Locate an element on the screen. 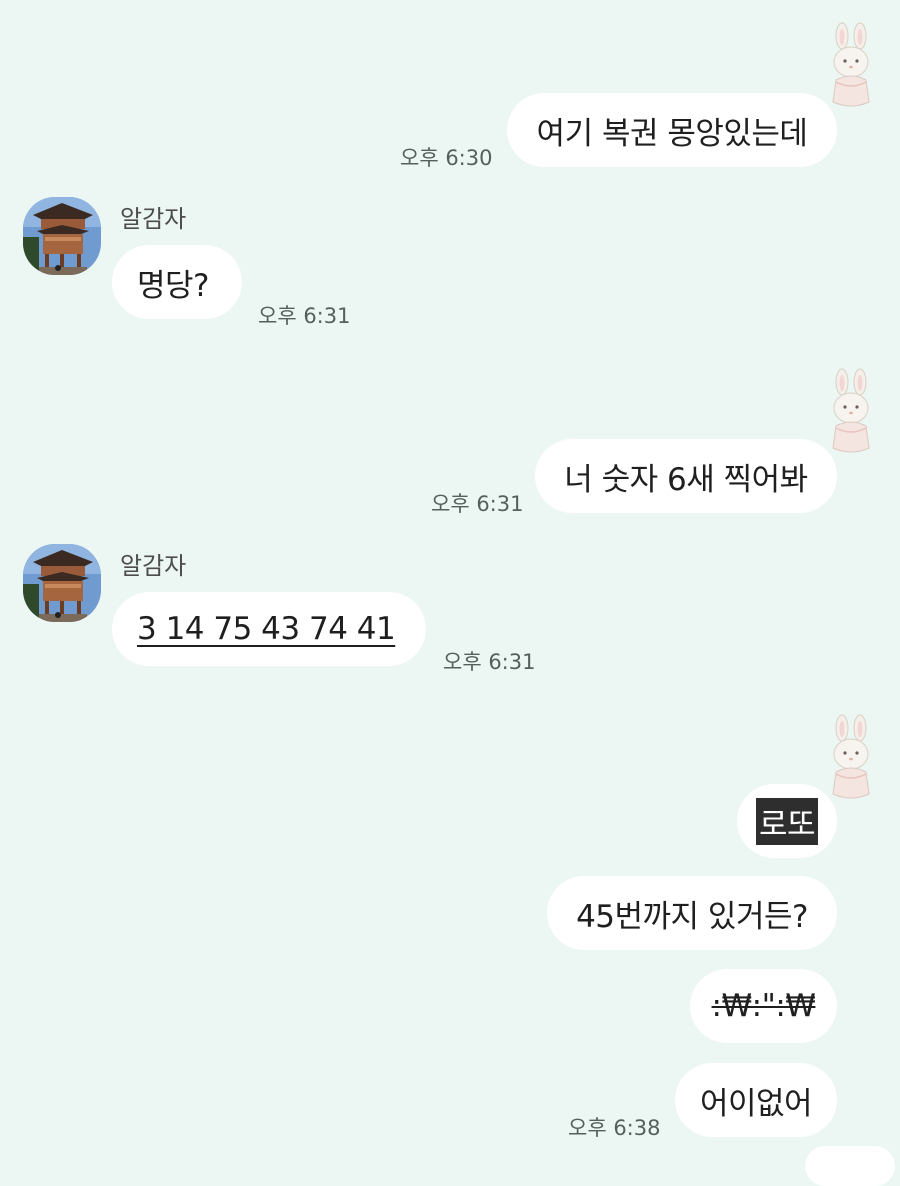 The image size is (900, 1186). message-bubble: 너 숫자 6새 찍어봐 is located at coordinates (686, 476).